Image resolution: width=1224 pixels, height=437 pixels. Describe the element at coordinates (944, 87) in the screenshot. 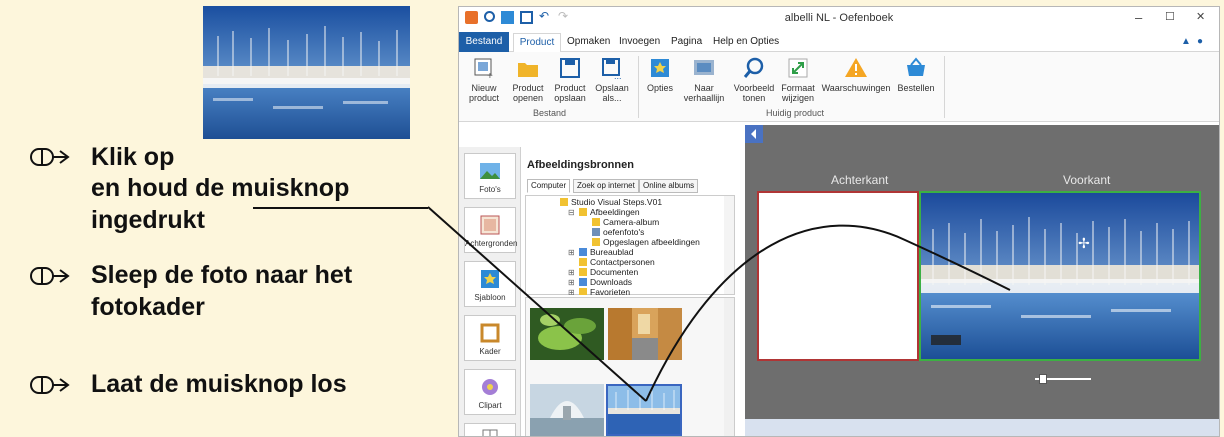

I see `group-separator` at that location.